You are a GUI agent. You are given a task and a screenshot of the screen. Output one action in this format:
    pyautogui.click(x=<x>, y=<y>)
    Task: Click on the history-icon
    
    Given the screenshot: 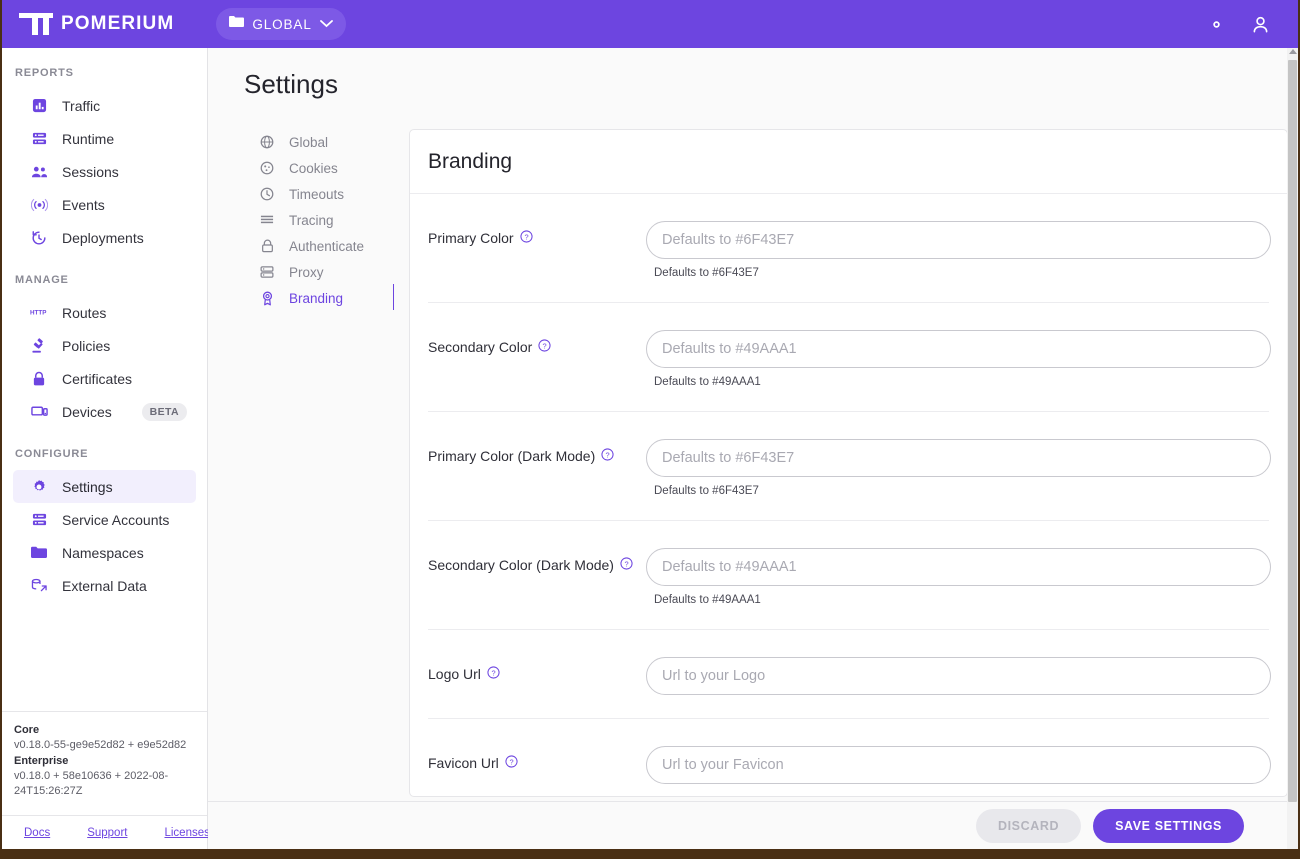 What is the action you would take?
    pyautogui.click(x=39, y=238)
    